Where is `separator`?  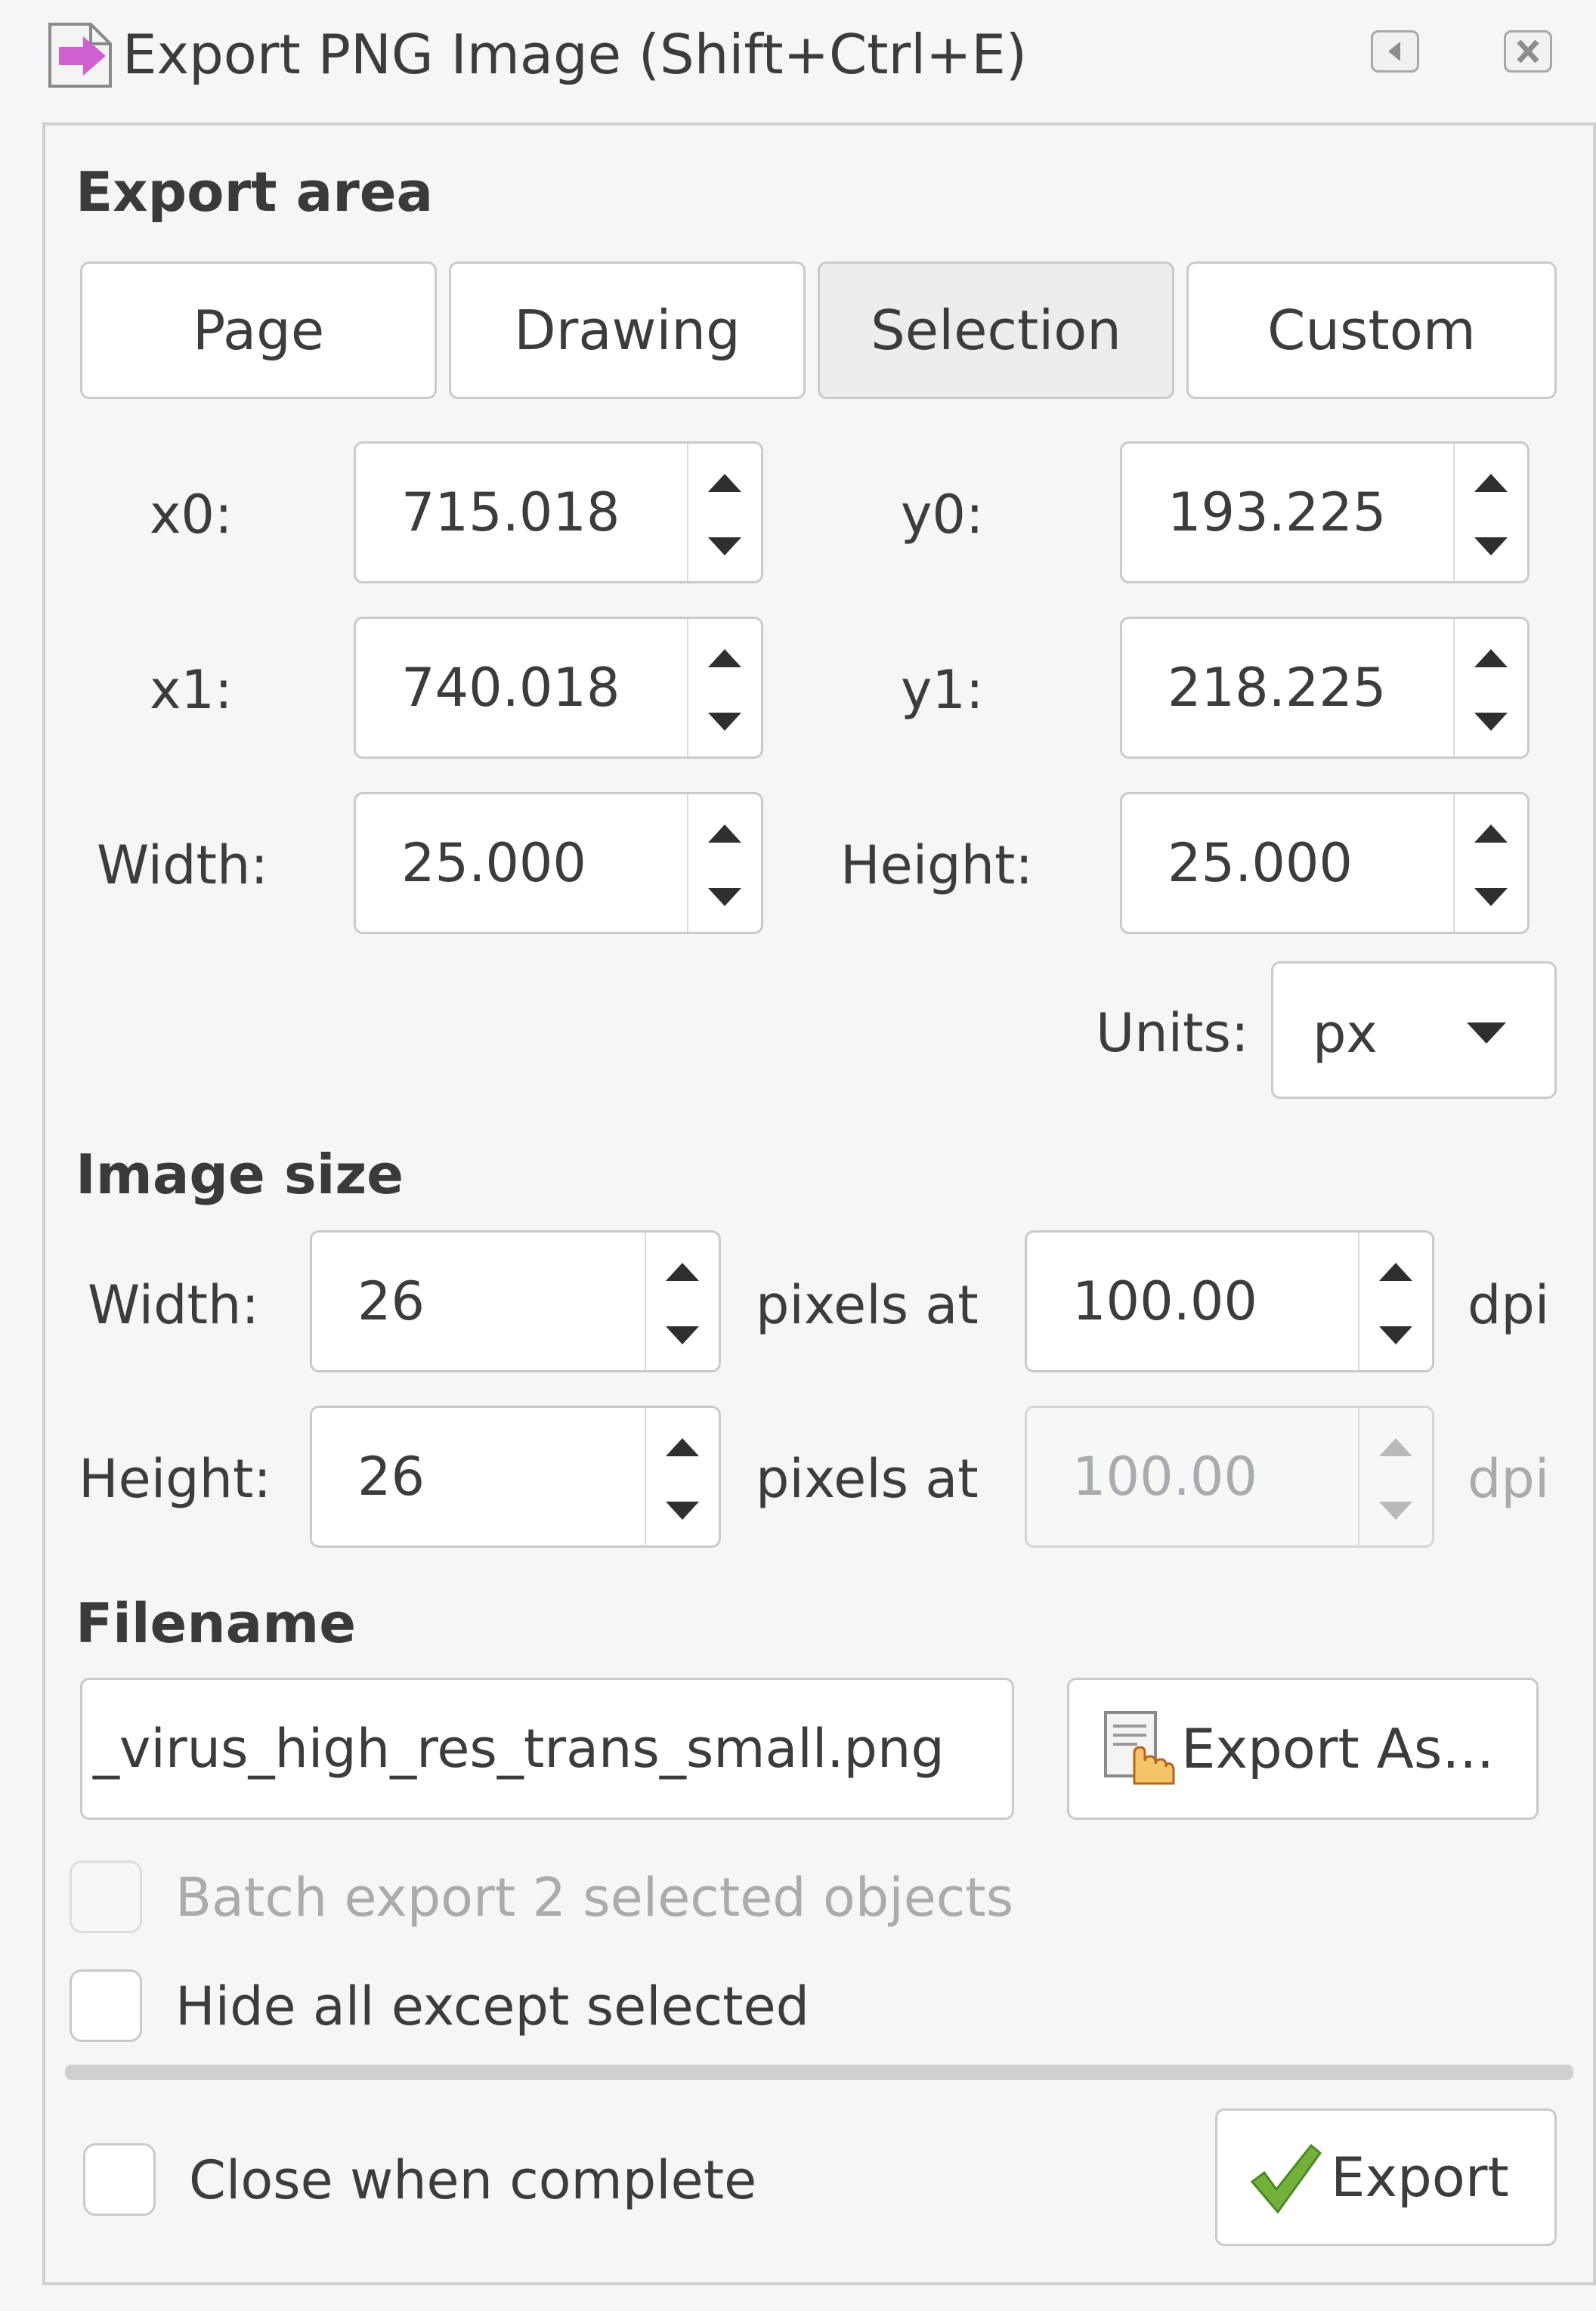
separator is located at coordinates (819, 2072).